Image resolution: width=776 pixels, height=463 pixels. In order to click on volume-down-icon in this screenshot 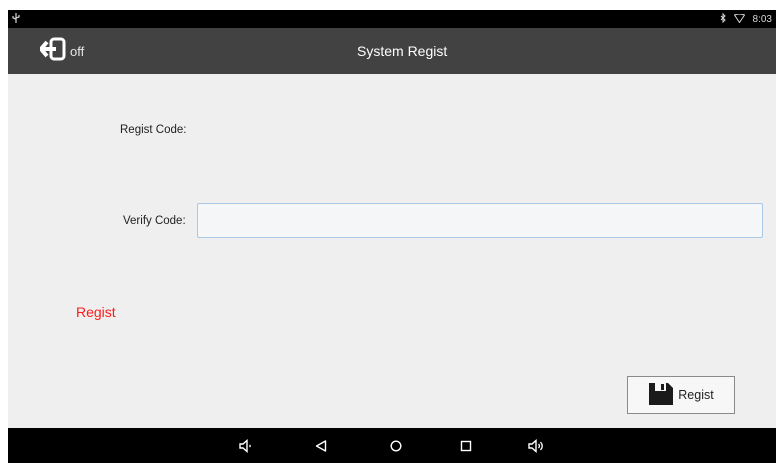, I will do `click(246, 445)`.